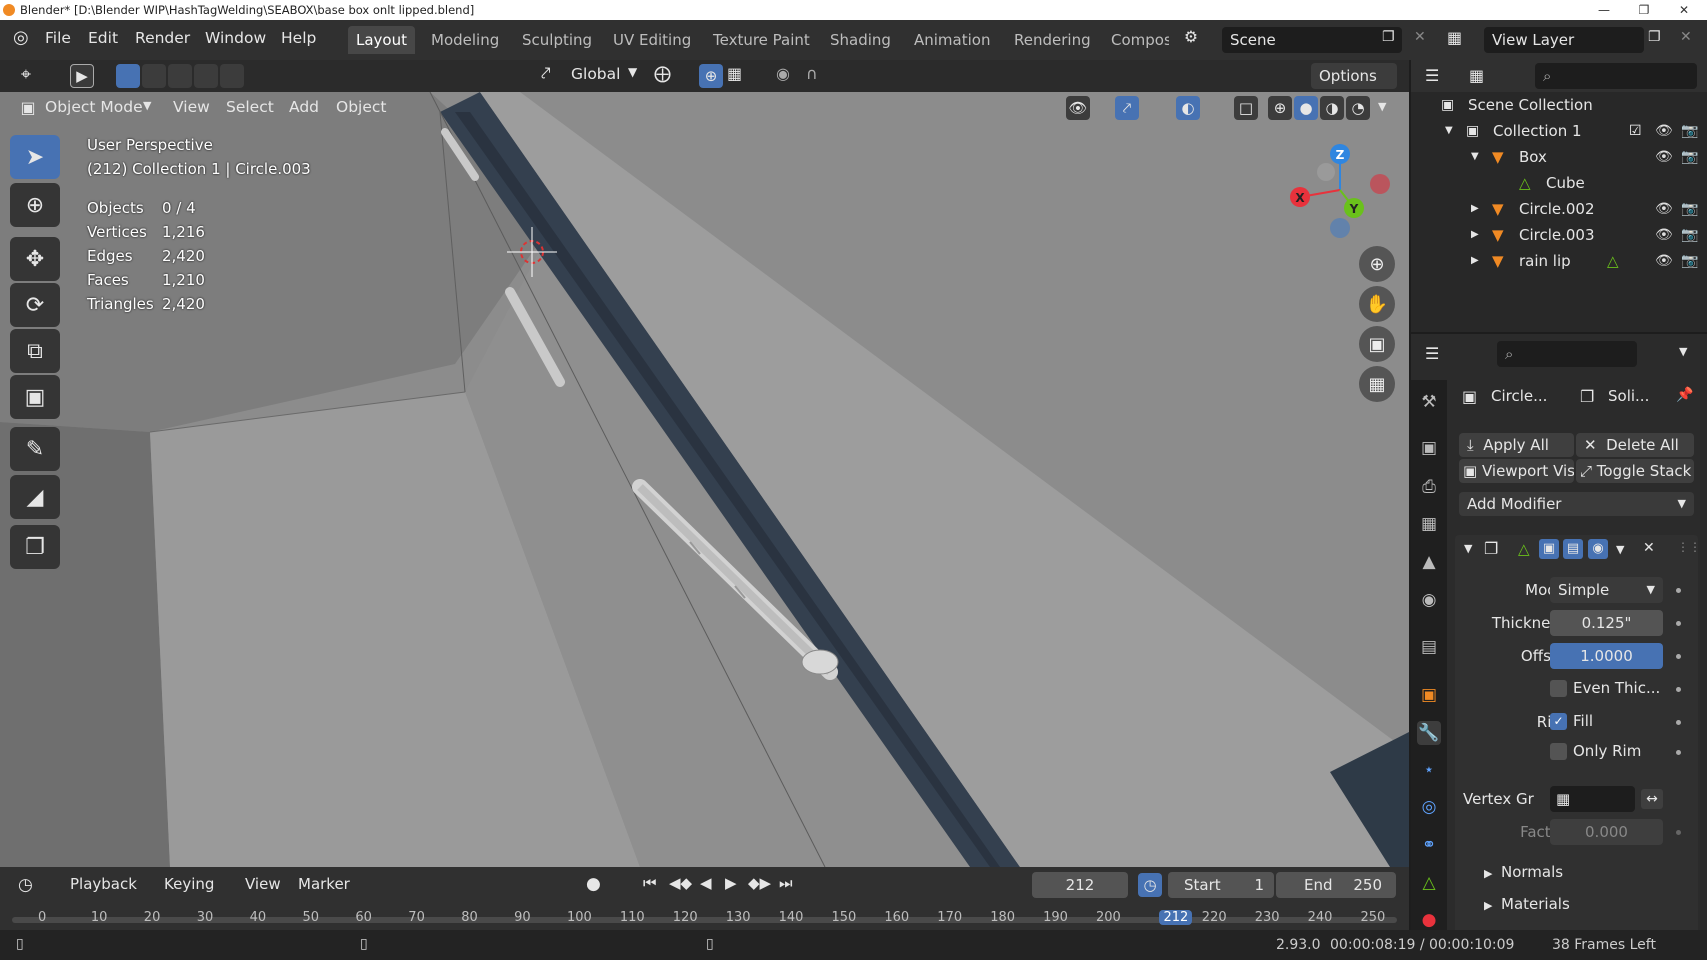 The image size is (1707, 960). I want to click on tab-modeling: Modeling, so click(465, 40).